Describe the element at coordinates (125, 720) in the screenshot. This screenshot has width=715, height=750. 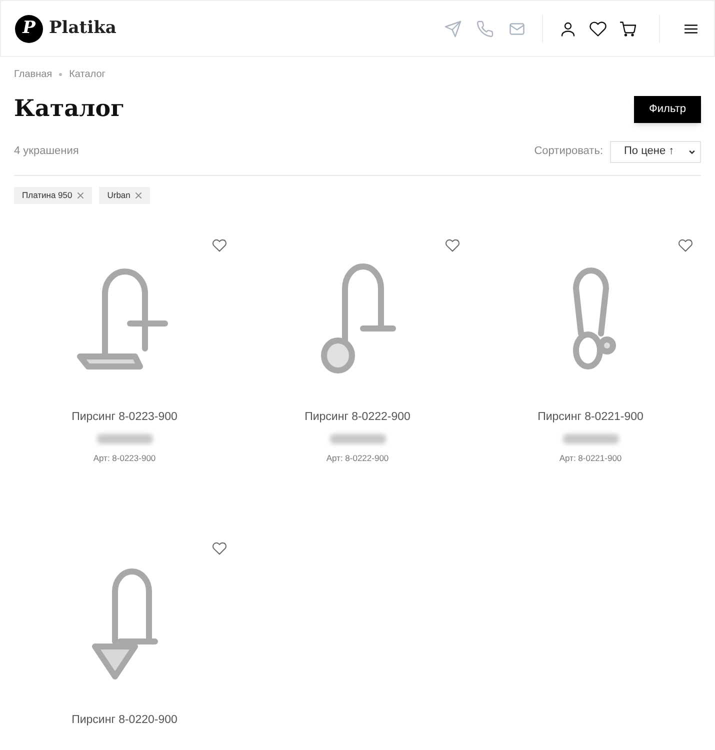
I see `product-name: Пирсинг 8-0220-900` at that location.